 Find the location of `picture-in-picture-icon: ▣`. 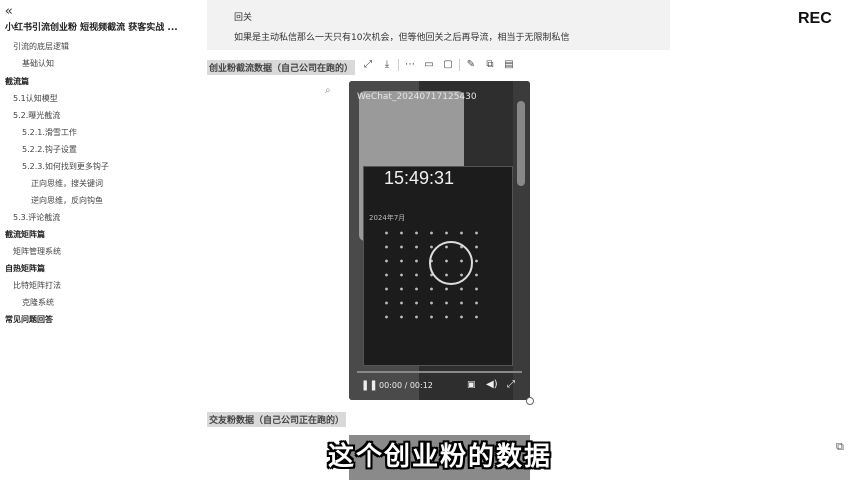

picture-in-picture-icon: ▣ is located at coordinates (471, 385).